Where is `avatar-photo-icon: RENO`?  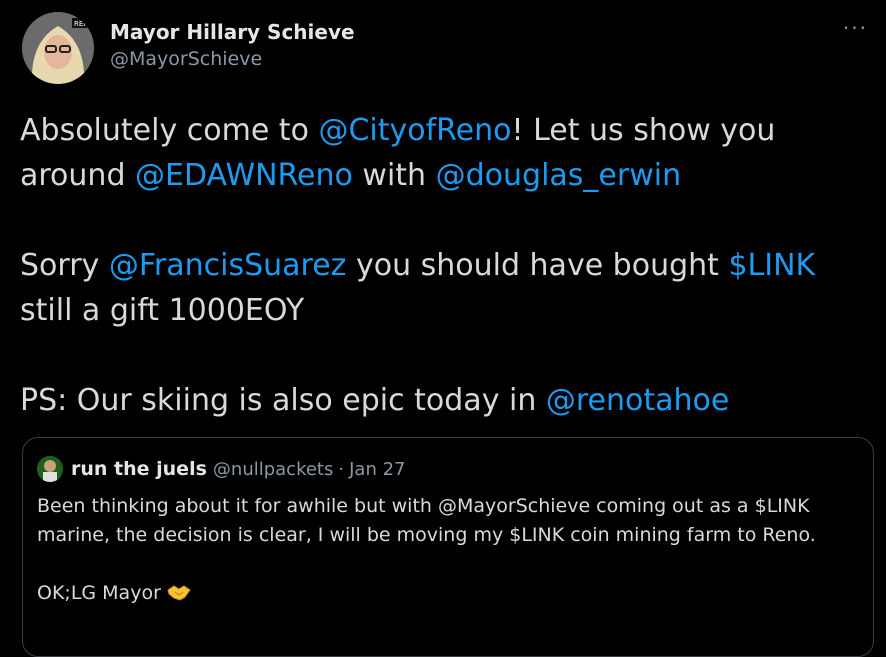 avatar-photo-icon: RENO is located at coordinates (58, 48).